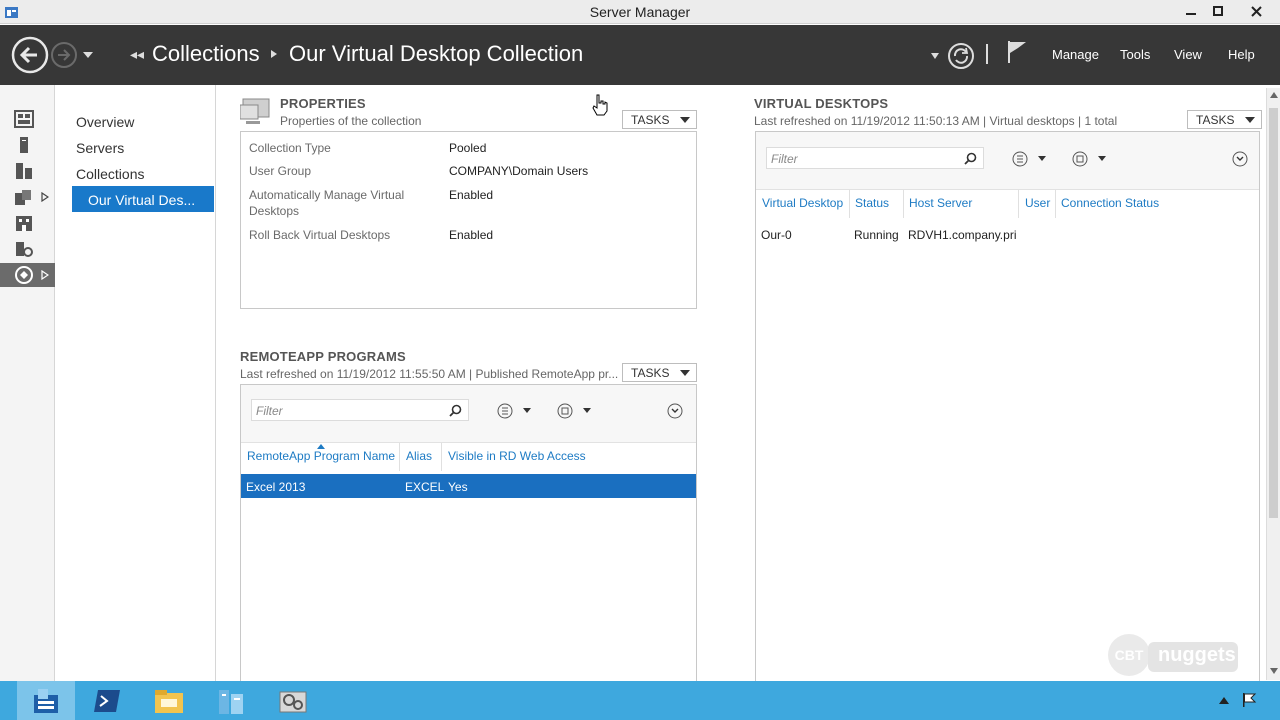 The width and height of the screenshot is (1280, 720). Describe the element at coordinates (1017, 52) in the screenshot. I see `notifications-flag-icon` at that location.